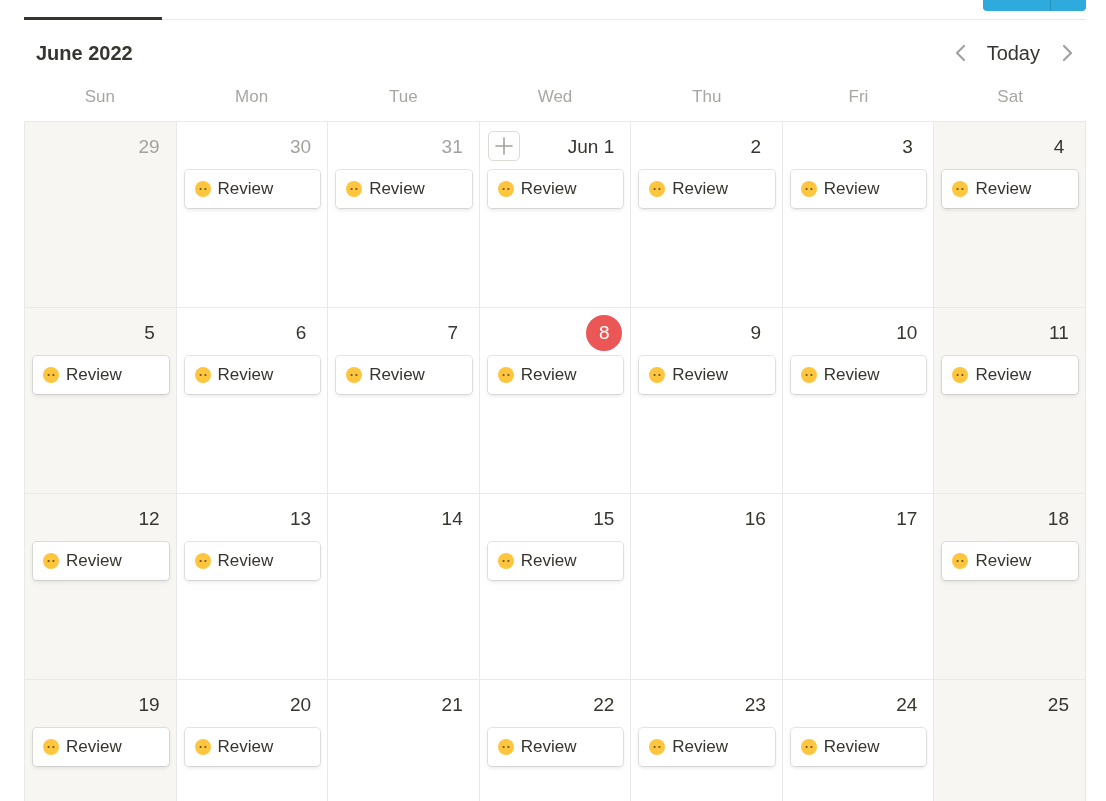 Image resolution: width=1106 pixels, height=801 pixels. What do you see at coordinates (1013, 53) in the screenshot?
I see `today-button: Today` at bounding box center [1013, 53].